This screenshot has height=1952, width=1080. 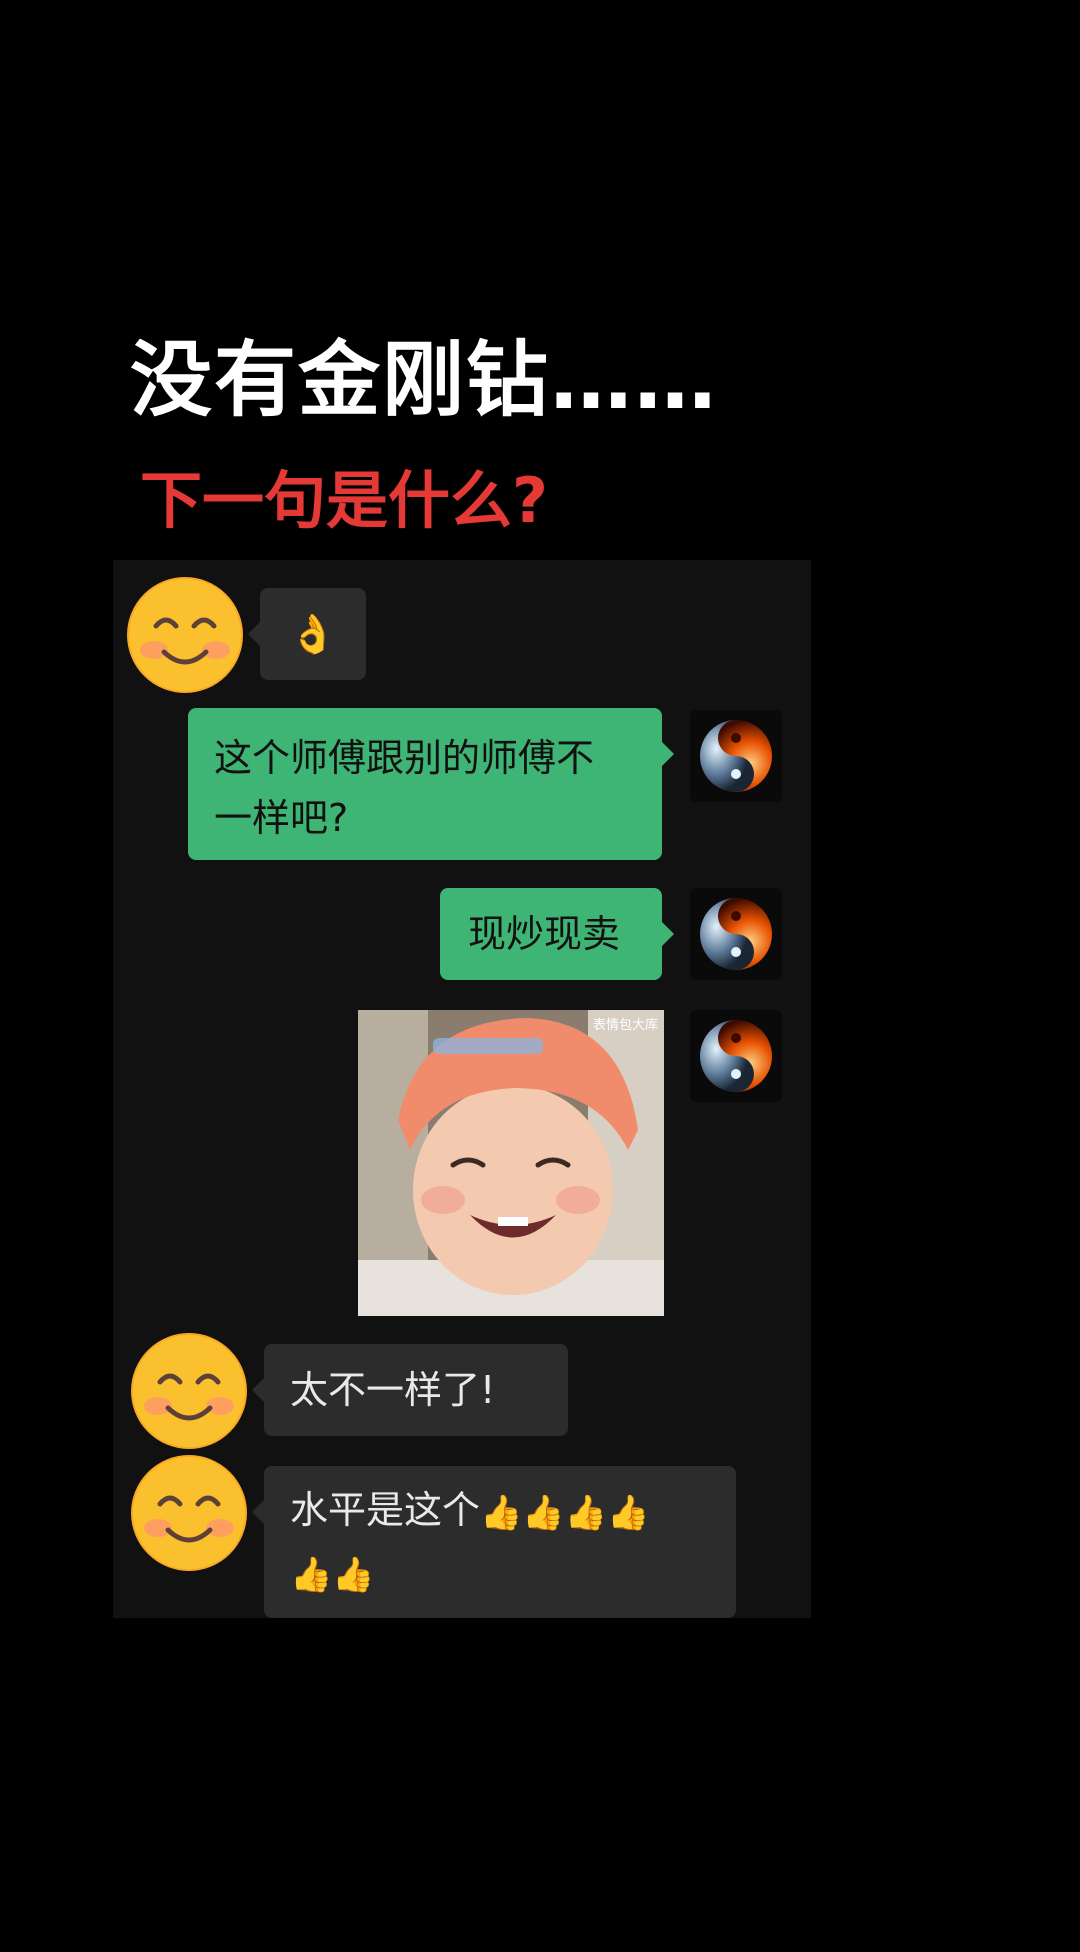 I want to click on question-caption: 下一句是什么?, so click(x=344, y=500).